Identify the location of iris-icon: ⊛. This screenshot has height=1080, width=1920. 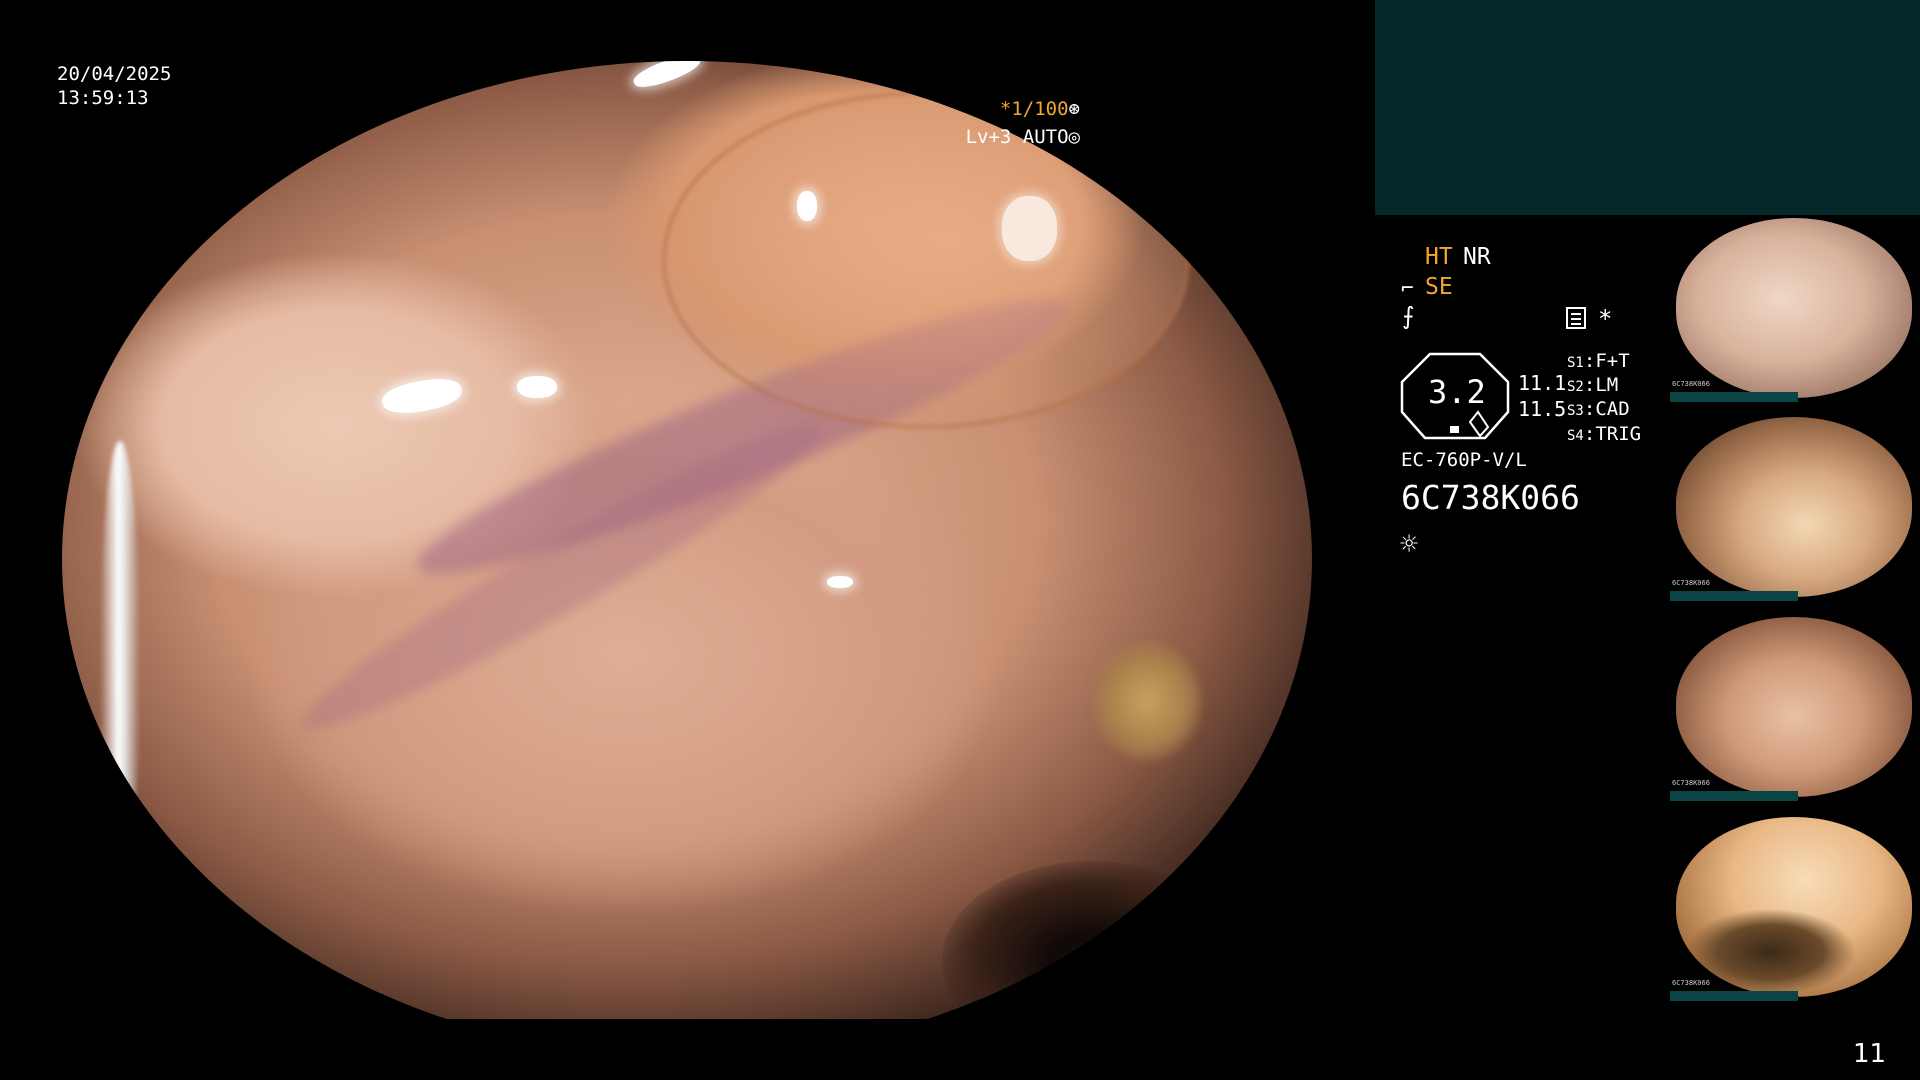
(1074, 109).